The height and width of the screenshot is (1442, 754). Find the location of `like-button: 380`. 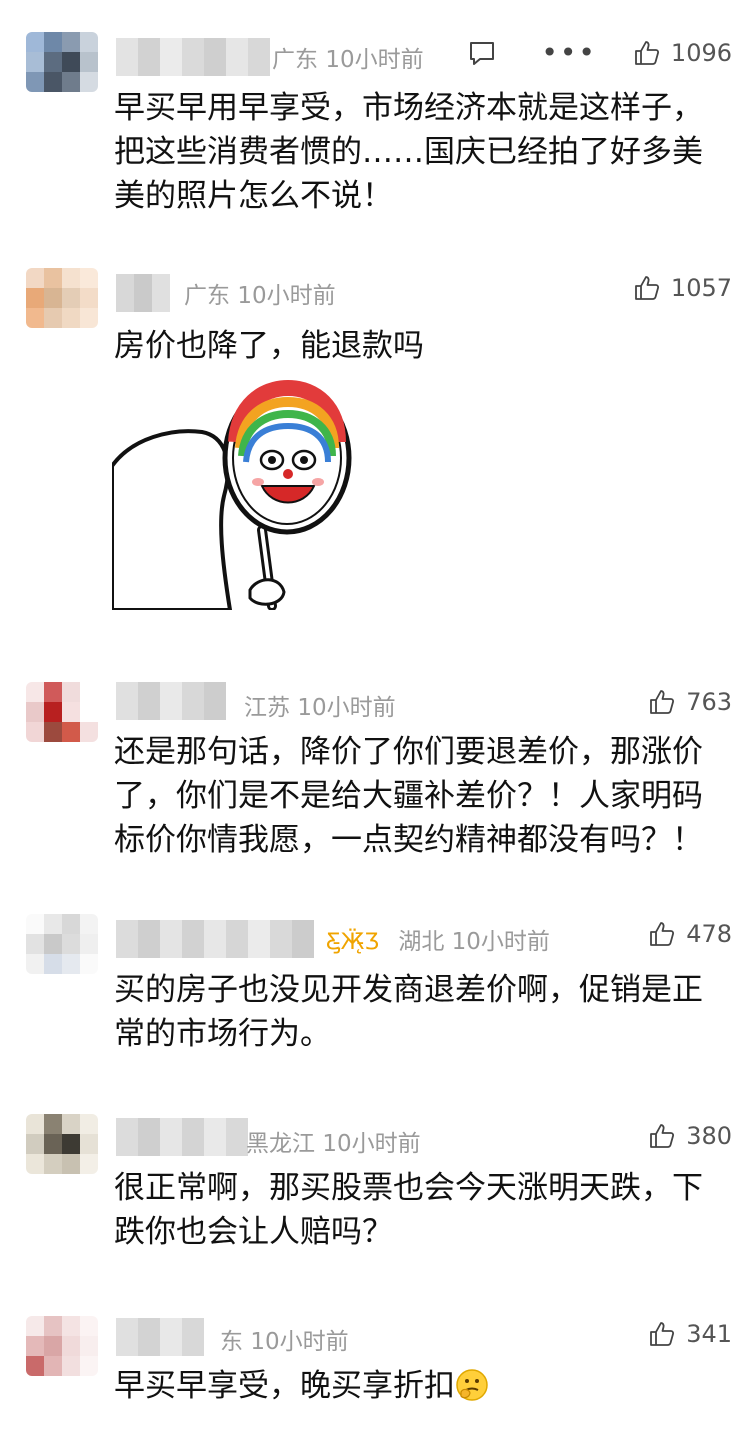

like-button: 380 is located at coordinates (690, 1136).